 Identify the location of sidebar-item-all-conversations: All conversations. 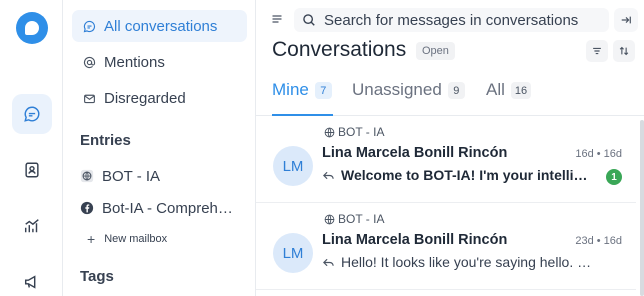
(159, 26).